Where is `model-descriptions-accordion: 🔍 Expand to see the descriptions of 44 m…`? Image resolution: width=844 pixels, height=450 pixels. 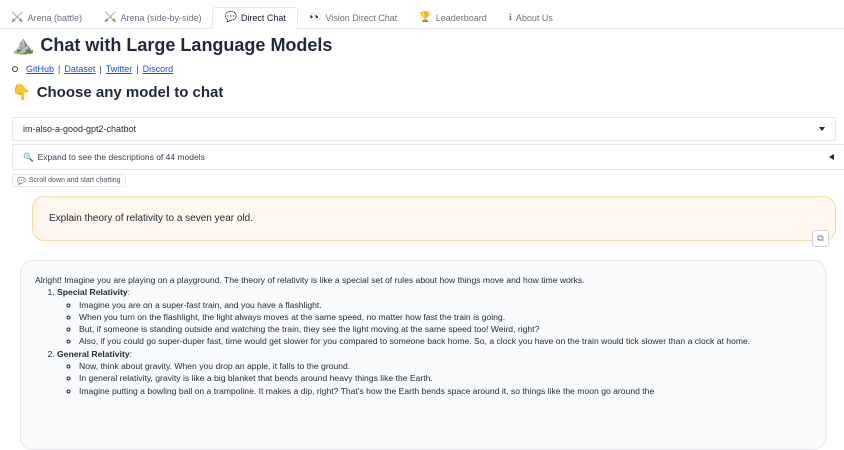
model-descriptions-accordion: 🔍 Expand to see the descriptions of 44 m… is located at coordinates (428, 157).